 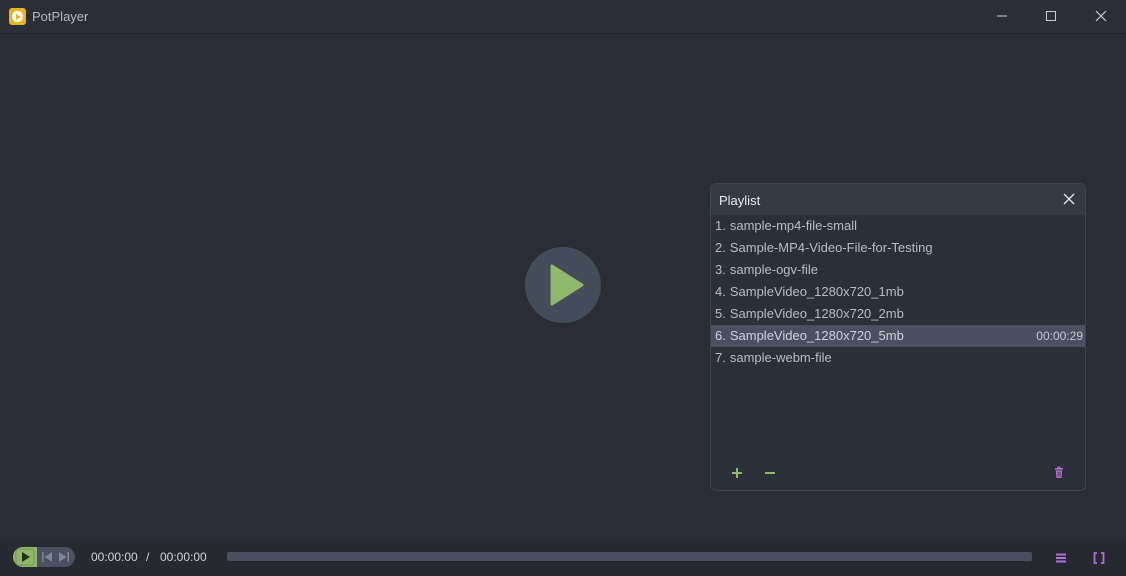 I want to click on item-name: SampleVideo_1280x720_1mb, so click(x=816, y=291).